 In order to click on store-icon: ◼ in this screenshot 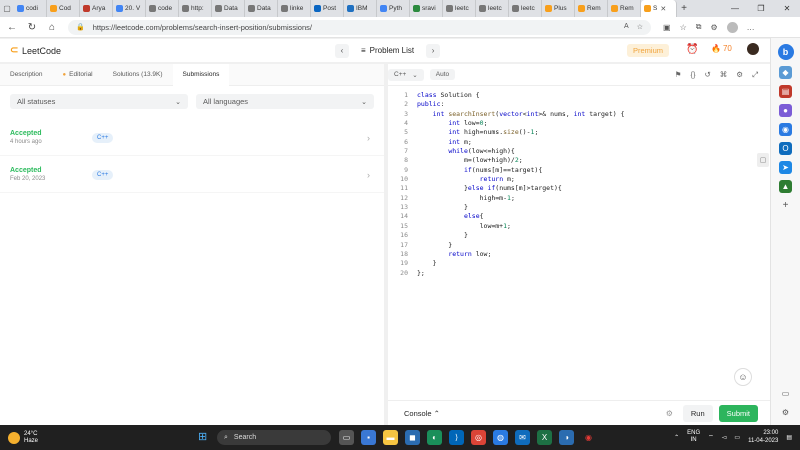, I will do `click(412, 437)`.